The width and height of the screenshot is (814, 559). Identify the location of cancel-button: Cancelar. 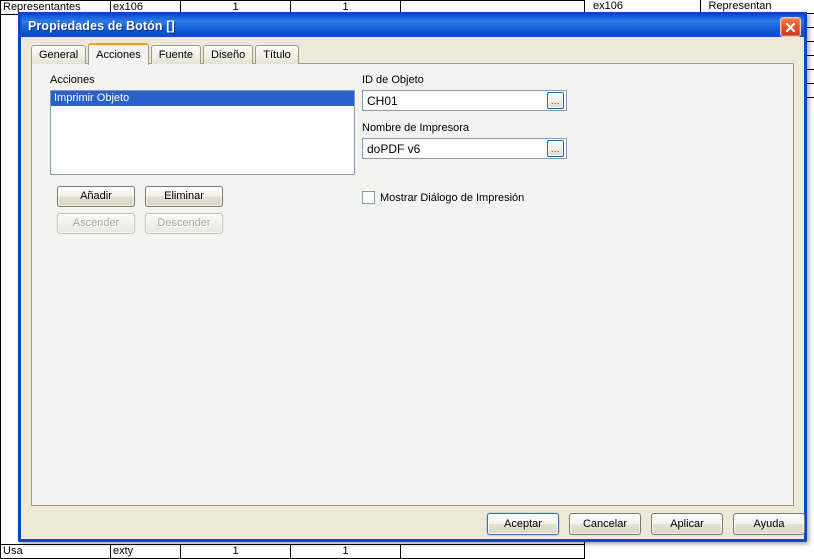
(605, 524).